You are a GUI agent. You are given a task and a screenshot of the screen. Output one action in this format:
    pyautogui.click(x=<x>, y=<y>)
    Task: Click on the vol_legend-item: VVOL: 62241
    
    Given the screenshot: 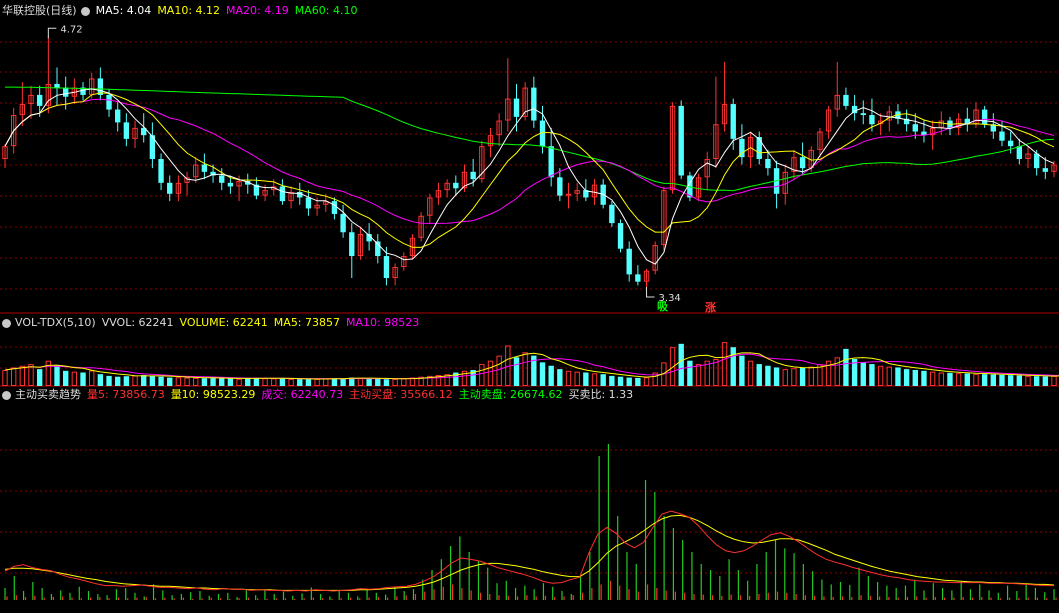 What is the action you would take?
    pyautogui.click(x=137, y=322)
    